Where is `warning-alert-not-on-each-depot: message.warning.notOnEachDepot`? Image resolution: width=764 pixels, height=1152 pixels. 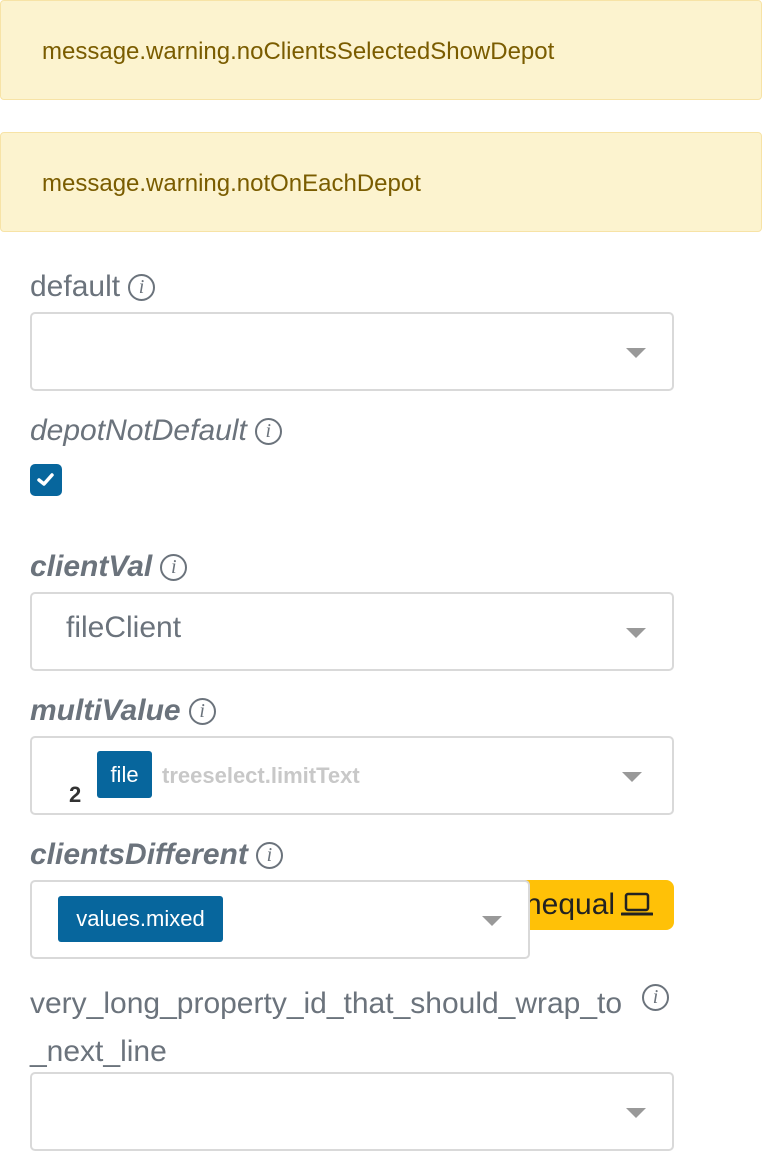 warning-alert-not-on-each-depot: message.warning.notOnEachDepot is located at coordinates (381, 182).